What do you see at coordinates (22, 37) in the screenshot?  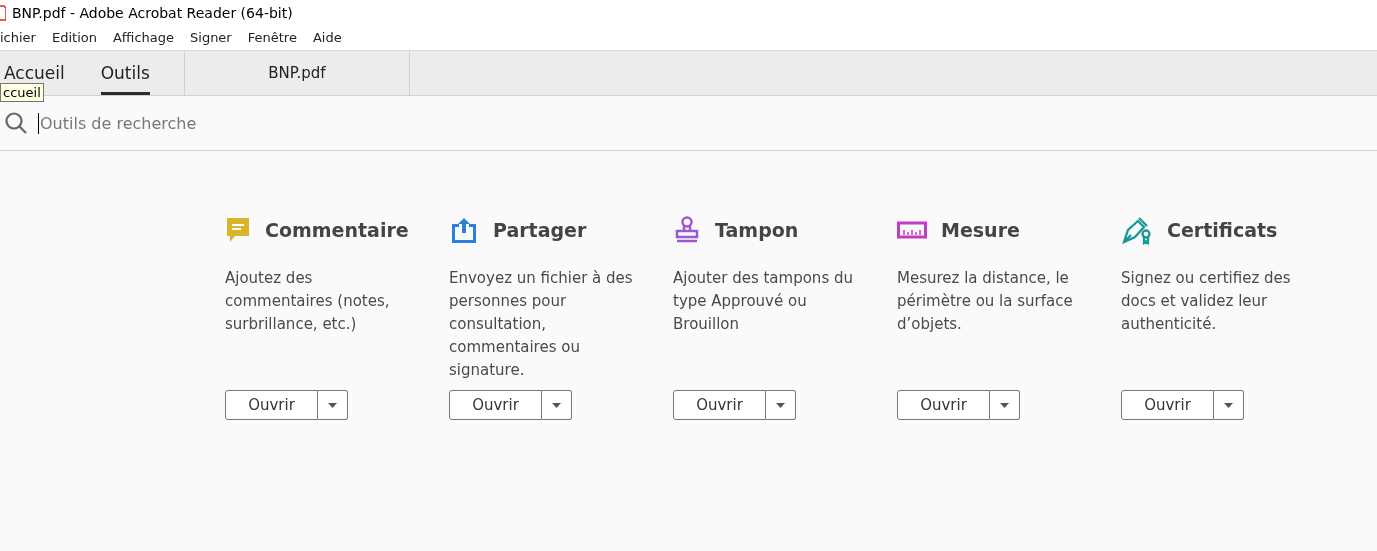 I see `menu-item: ichier` at bounding box center [22, 37].